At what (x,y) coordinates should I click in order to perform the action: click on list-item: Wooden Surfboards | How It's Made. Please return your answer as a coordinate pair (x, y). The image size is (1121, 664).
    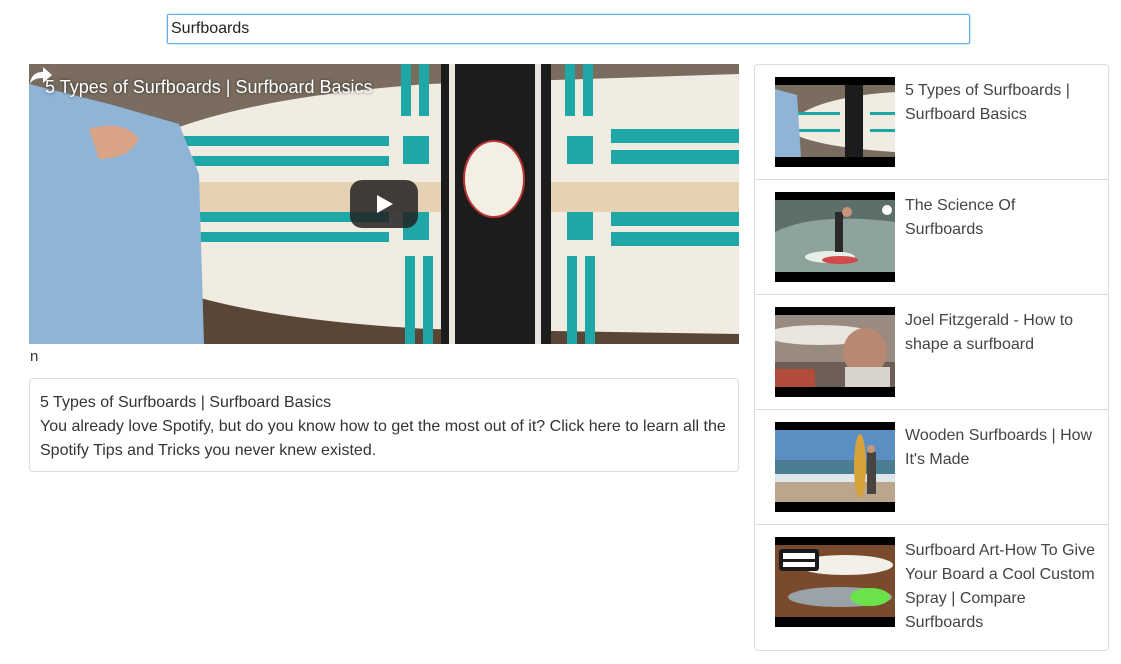
    Looking at the image, I should click on (931, 467).